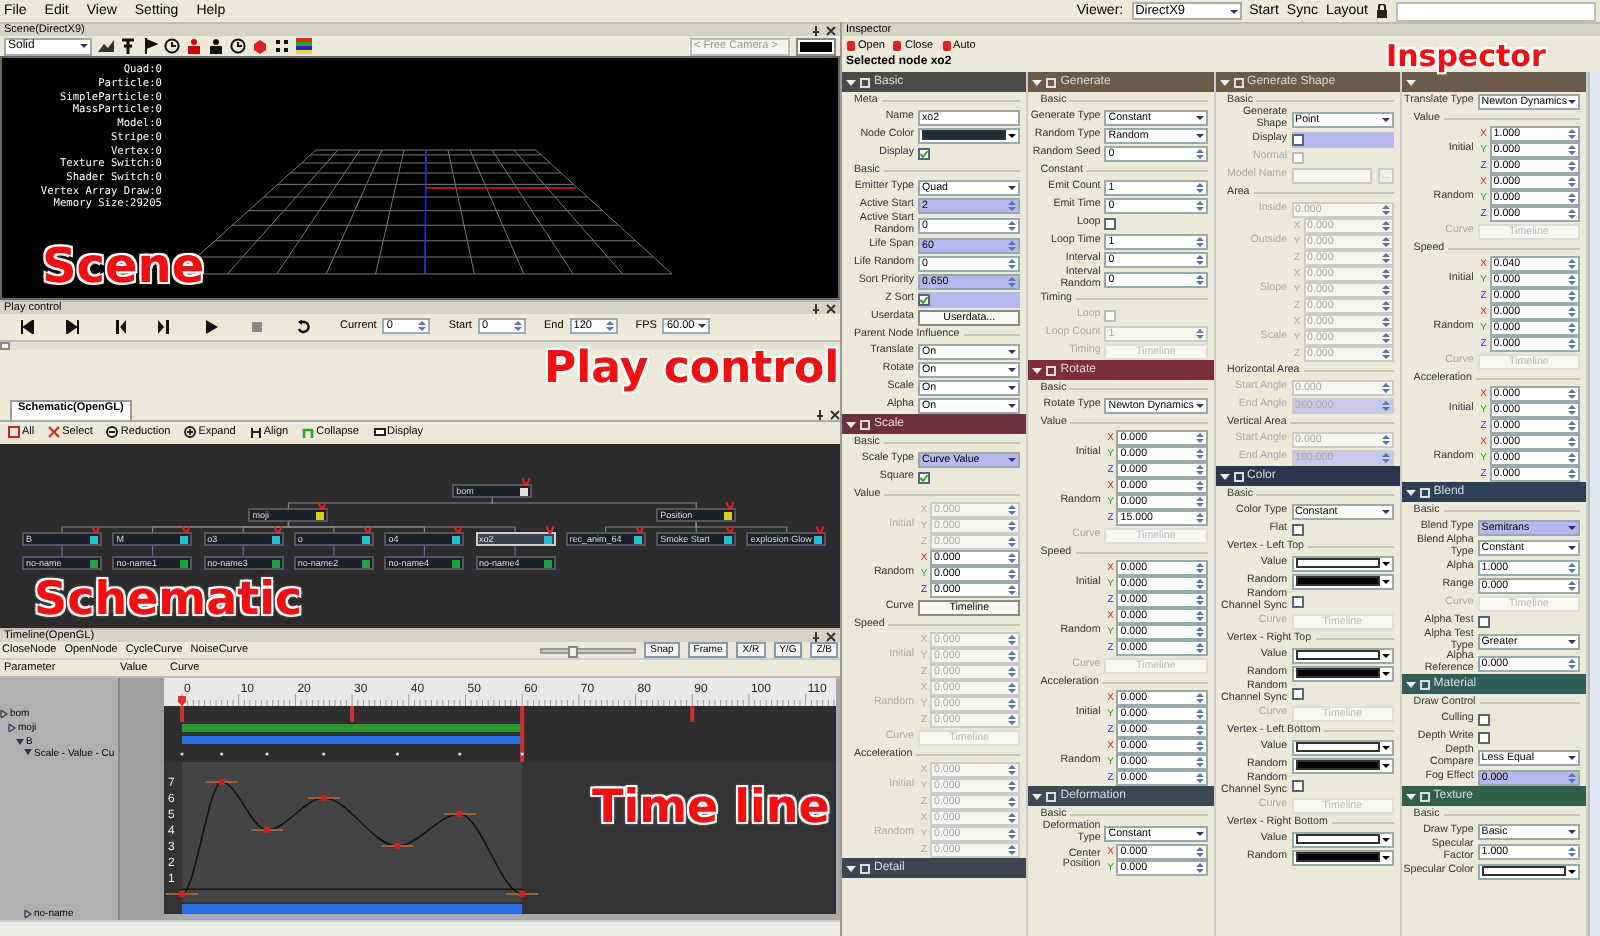 Image resolution: width=1600 pixels, height=936 pixels. What do you see at coordinates (106, 46) in the screenshot?
I see `mountain-icon` at bounding box center [106, 46].